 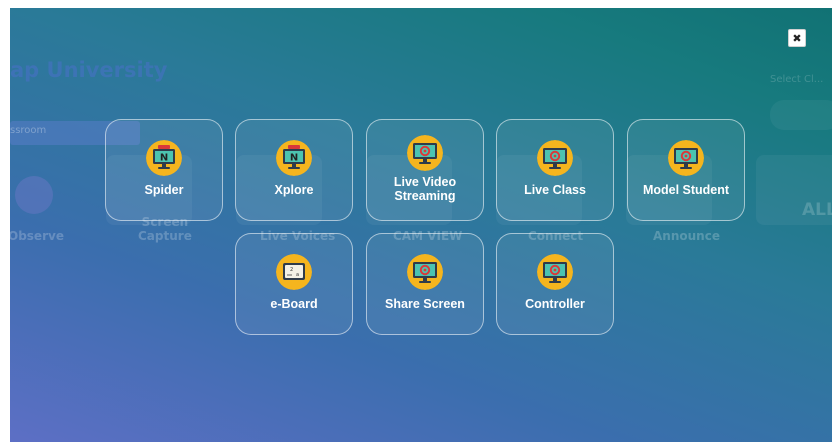 What do you see at coordinates (425, 189) in the screenshot?
I see `tool-label: Live Video Streaming` at bounding box center [425, 189].